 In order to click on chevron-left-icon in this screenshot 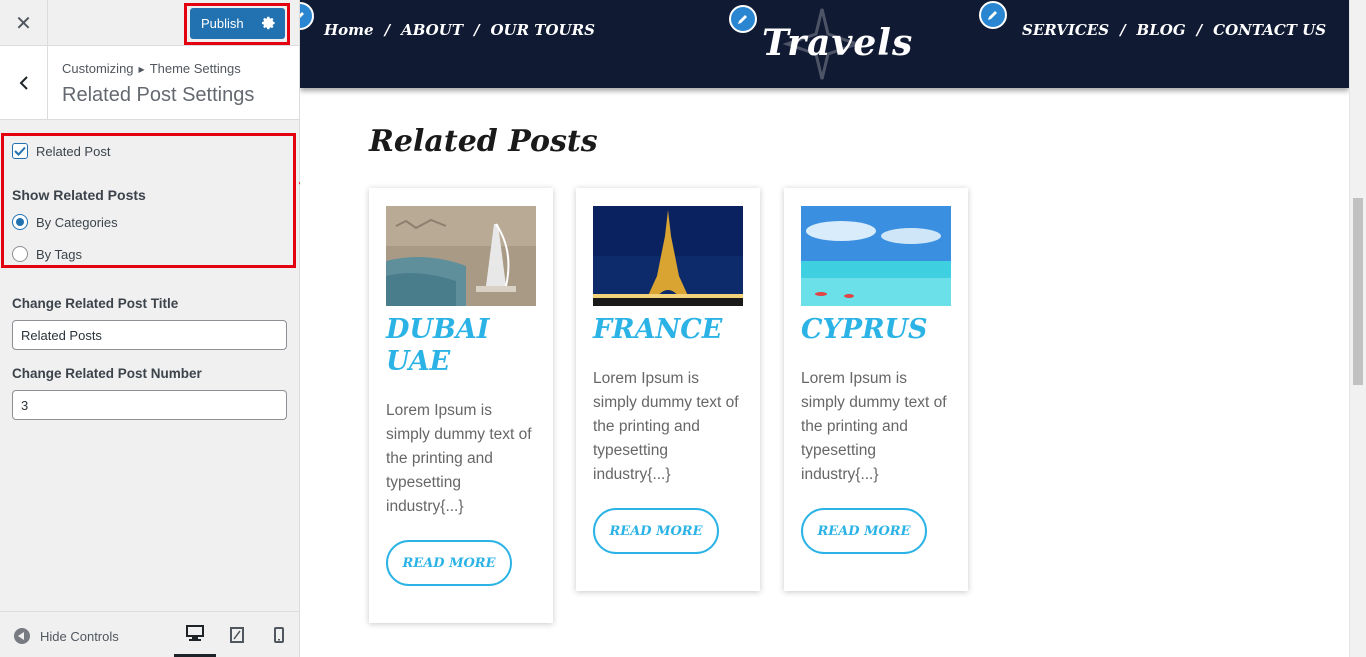, I will do `click(23, 82)`.